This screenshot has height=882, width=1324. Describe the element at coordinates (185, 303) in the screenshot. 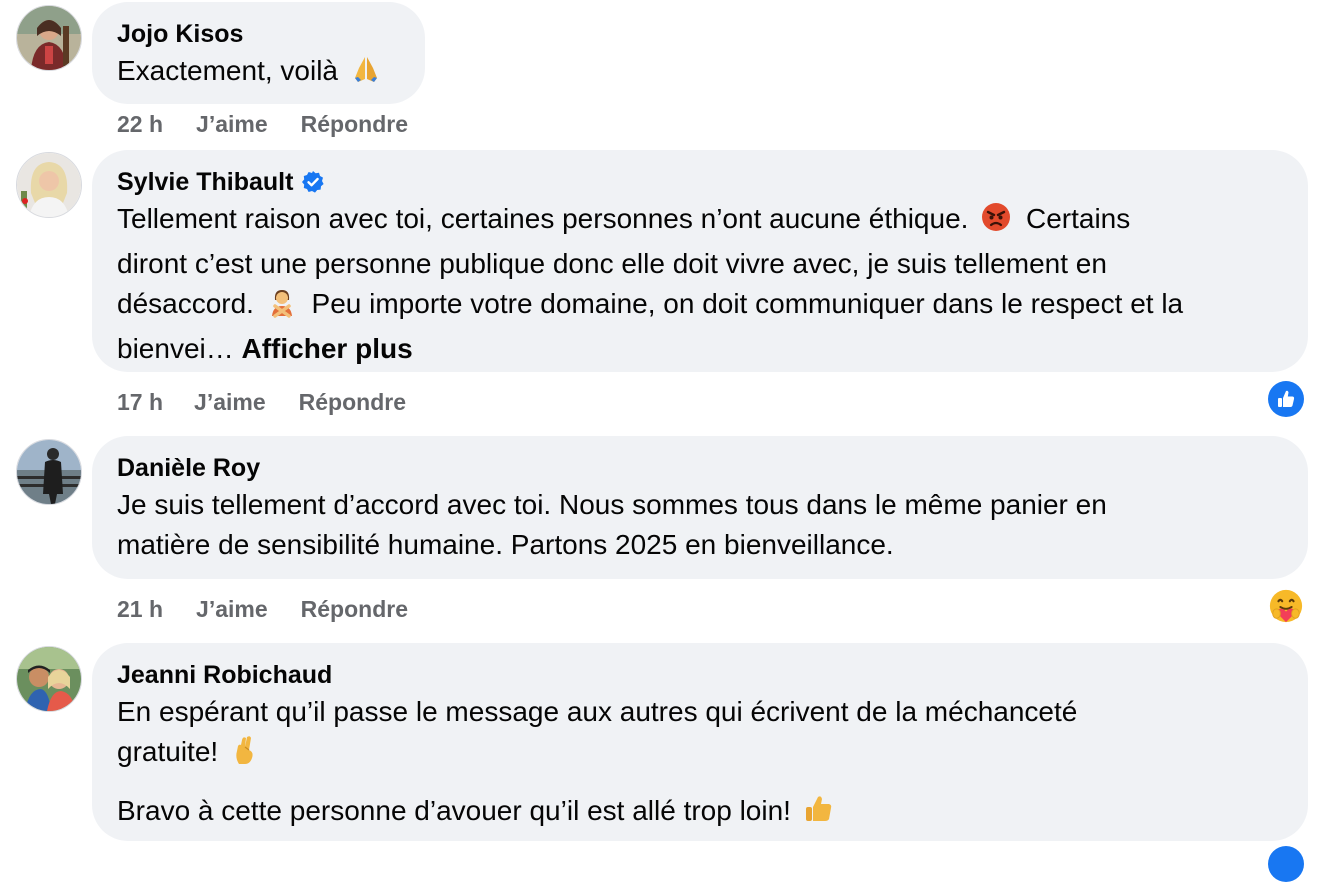

I see `comment-text-segment: désaccord.` at that location.